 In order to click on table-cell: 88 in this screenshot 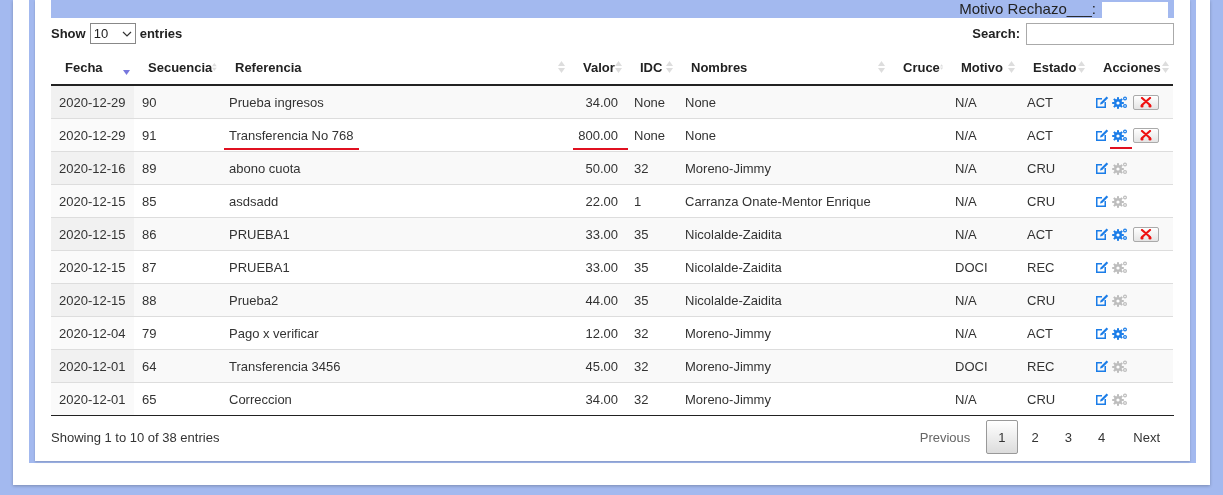, I will do `click(149, 300)`.